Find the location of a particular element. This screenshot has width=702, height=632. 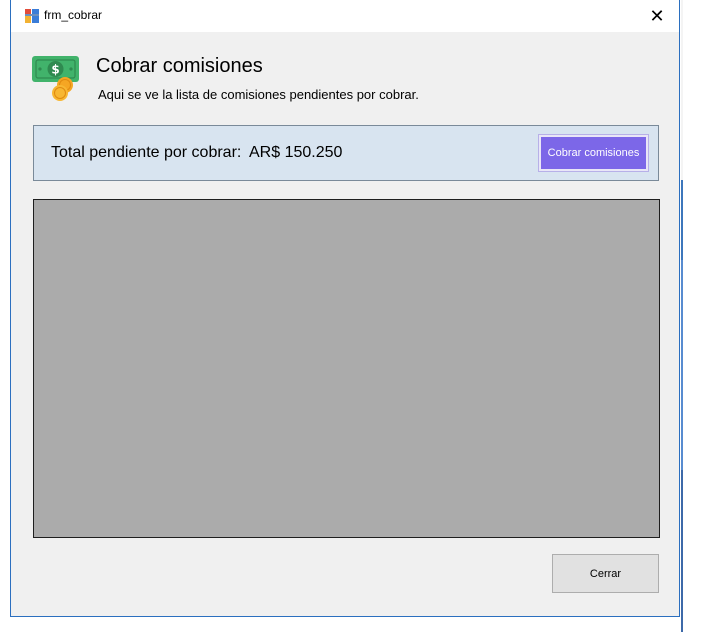

close-window-button: ✕ is located at coordinates (657, 16).